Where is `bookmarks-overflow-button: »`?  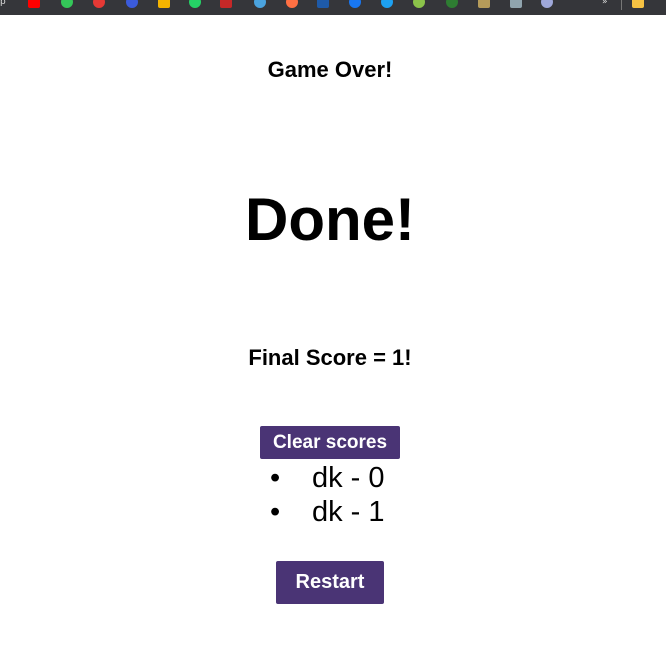 bookmarks-overflow-button: » is located at coordinates (605, 3).